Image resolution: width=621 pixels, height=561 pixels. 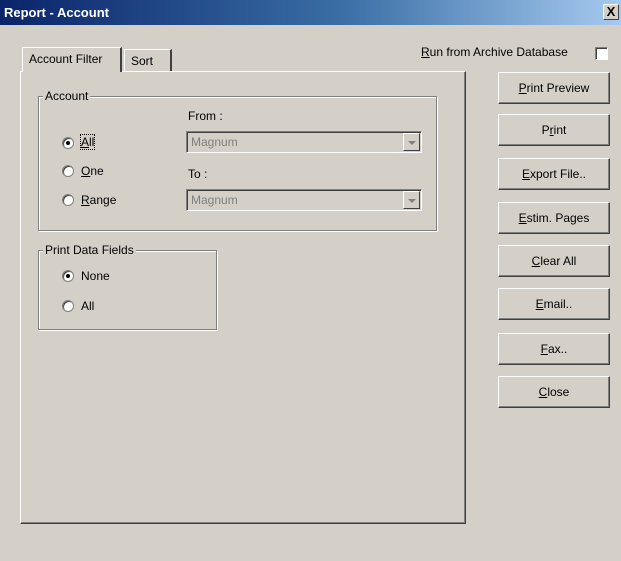 What do you see at coordinates (103, 200) in the screenshot?
I see `label-rest: ange` at bounding box center [103, 200].